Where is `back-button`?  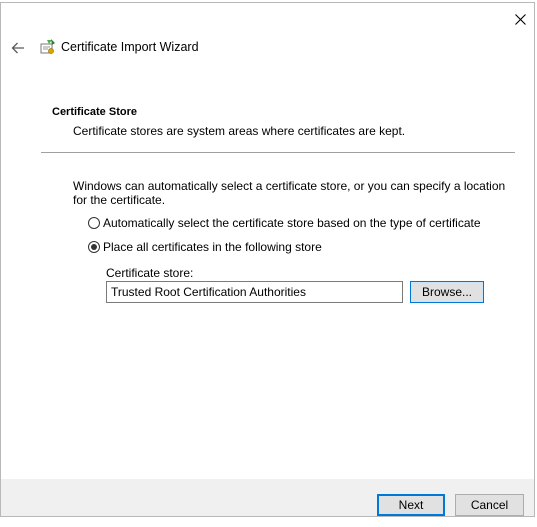 back-button is located at coordinates (18, 48).